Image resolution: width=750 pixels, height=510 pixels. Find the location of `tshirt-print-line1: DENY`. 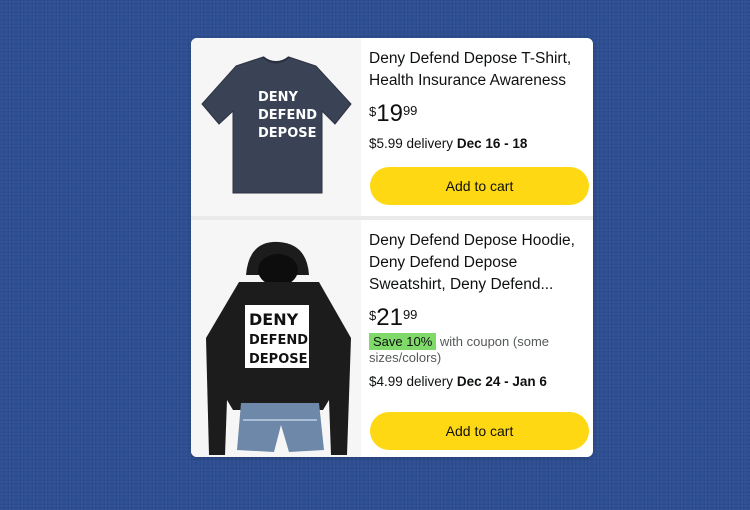

tshirt-print-line1: DENY is located at coordinates (278, 97).